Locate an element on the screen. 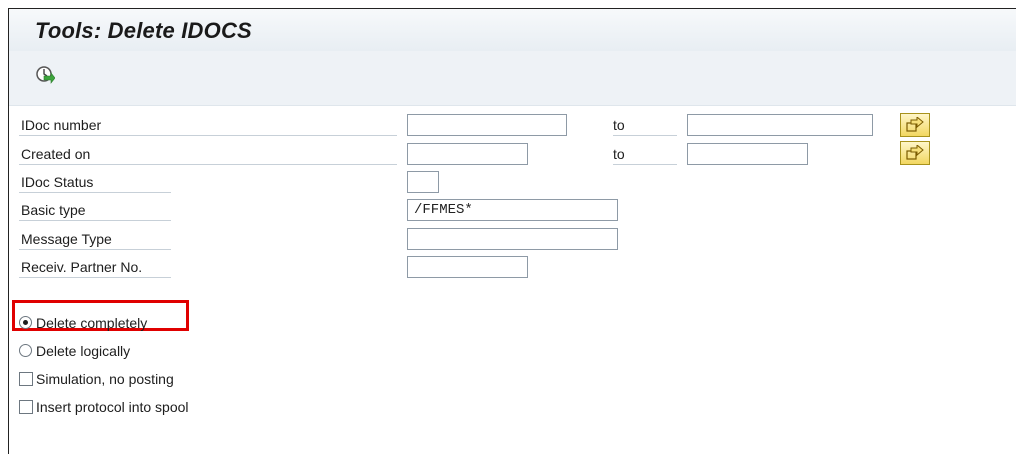 Image resolution: width=1016 pixels, height=454 pixels. title-bar: Tools: Delete IDOCS is located at coordinates (512, 30).